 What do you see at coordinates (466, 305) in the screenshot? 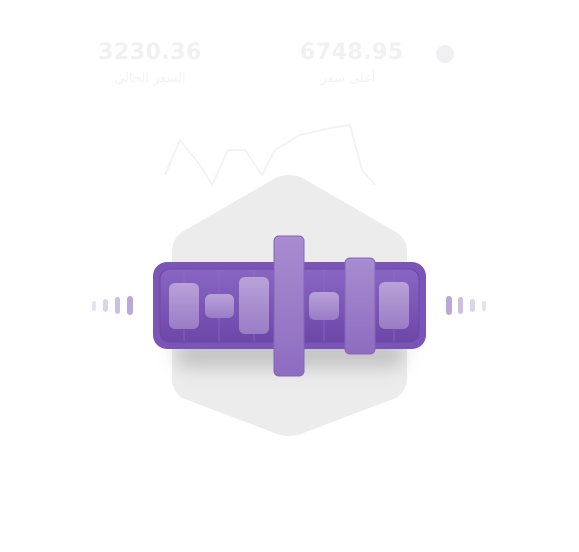
I see `right-bars-icon` at bounding box center [466, 305].